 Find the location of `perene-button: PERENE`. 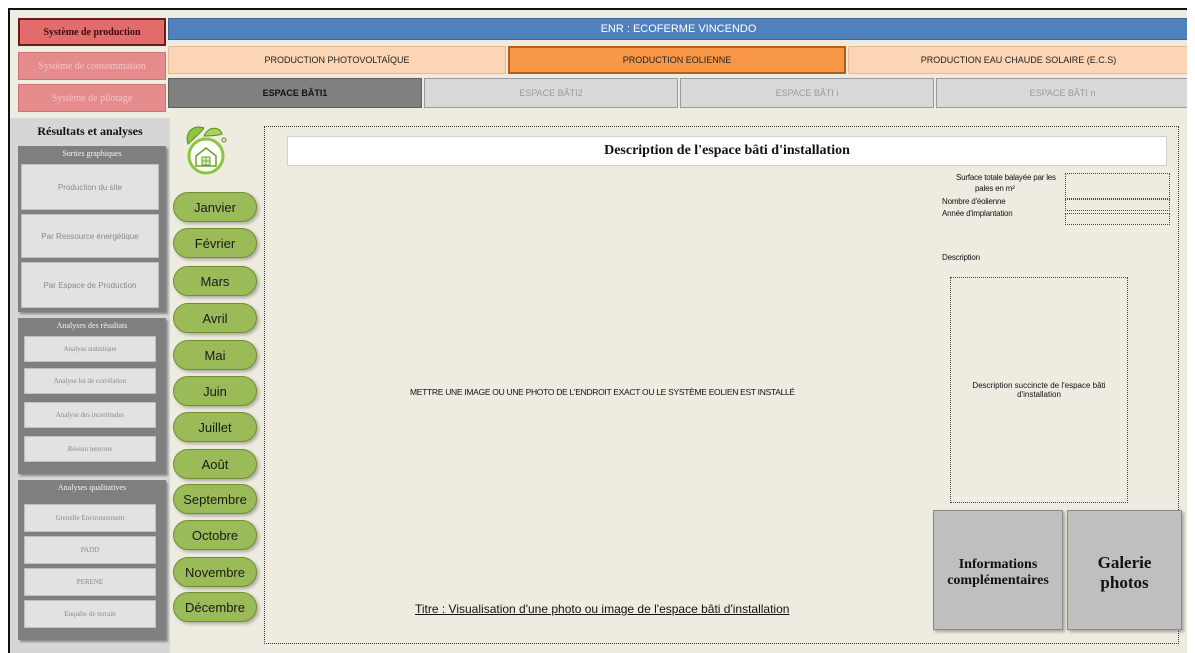

perene-button: PERENE is located at coordinates (90, 582).